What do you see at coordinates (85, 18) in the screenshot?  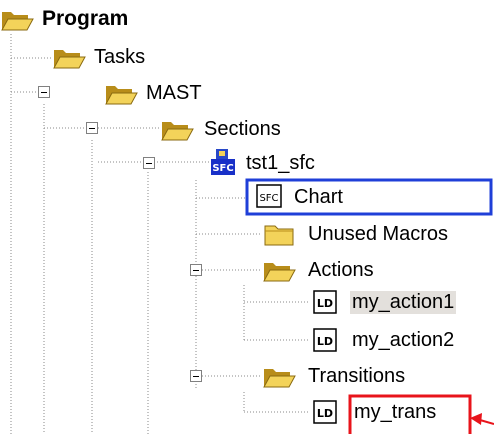 I see `tree-item-label: Program` at bounding box center [85, 18].